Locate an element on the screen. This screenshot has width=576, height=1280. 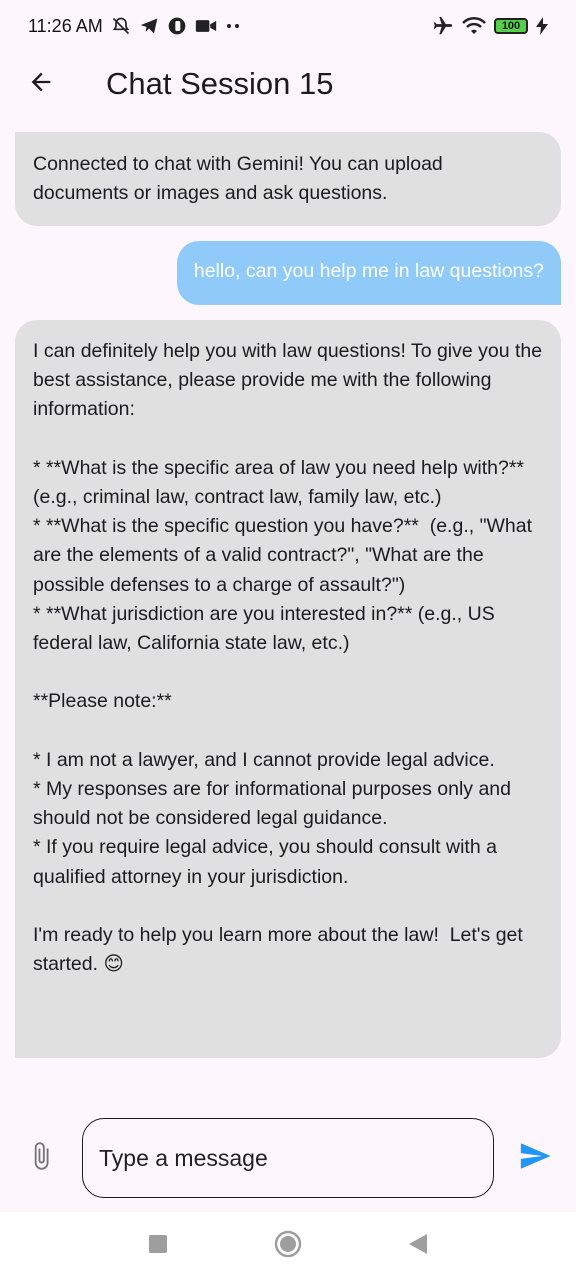
recents-button is located at coordinates (158, 1246).